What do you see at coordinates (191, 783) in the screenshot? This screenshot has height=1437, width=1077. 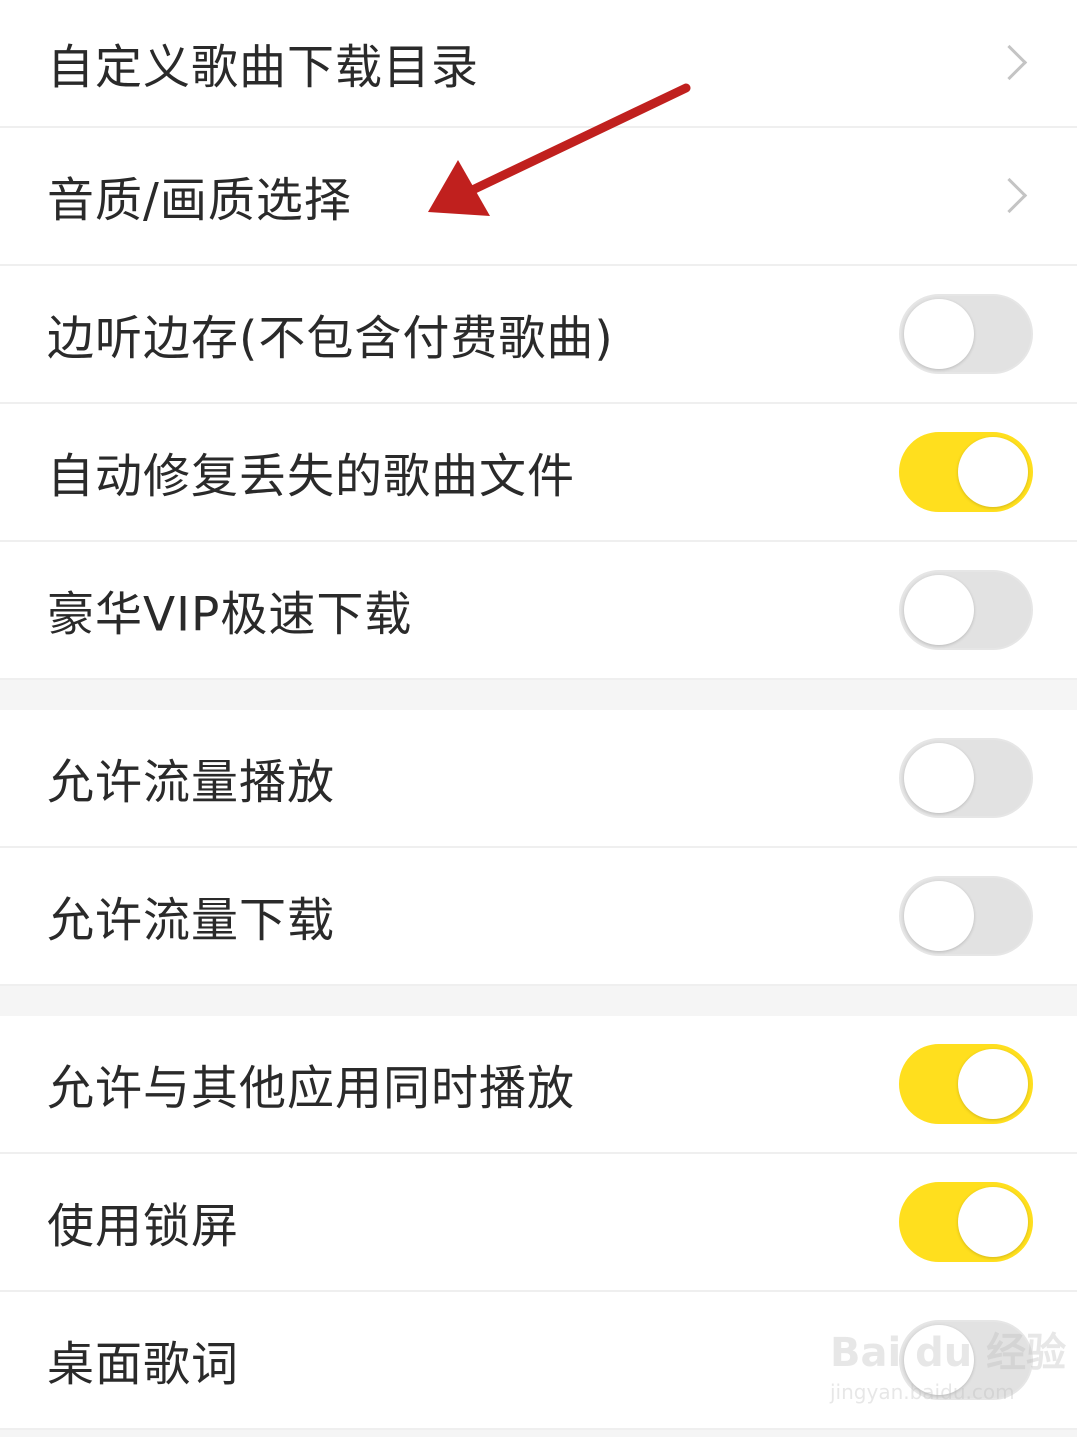 I see `settings-row-label: 允许流量播放` at bounding box center [191, 783].